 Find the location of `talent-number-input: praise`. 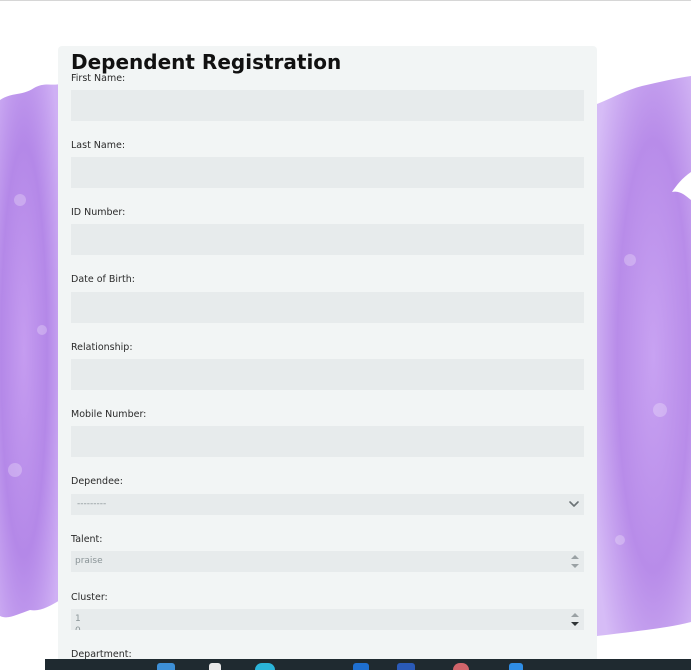

talent-number-input: praise is located at coordinates (327, 561).